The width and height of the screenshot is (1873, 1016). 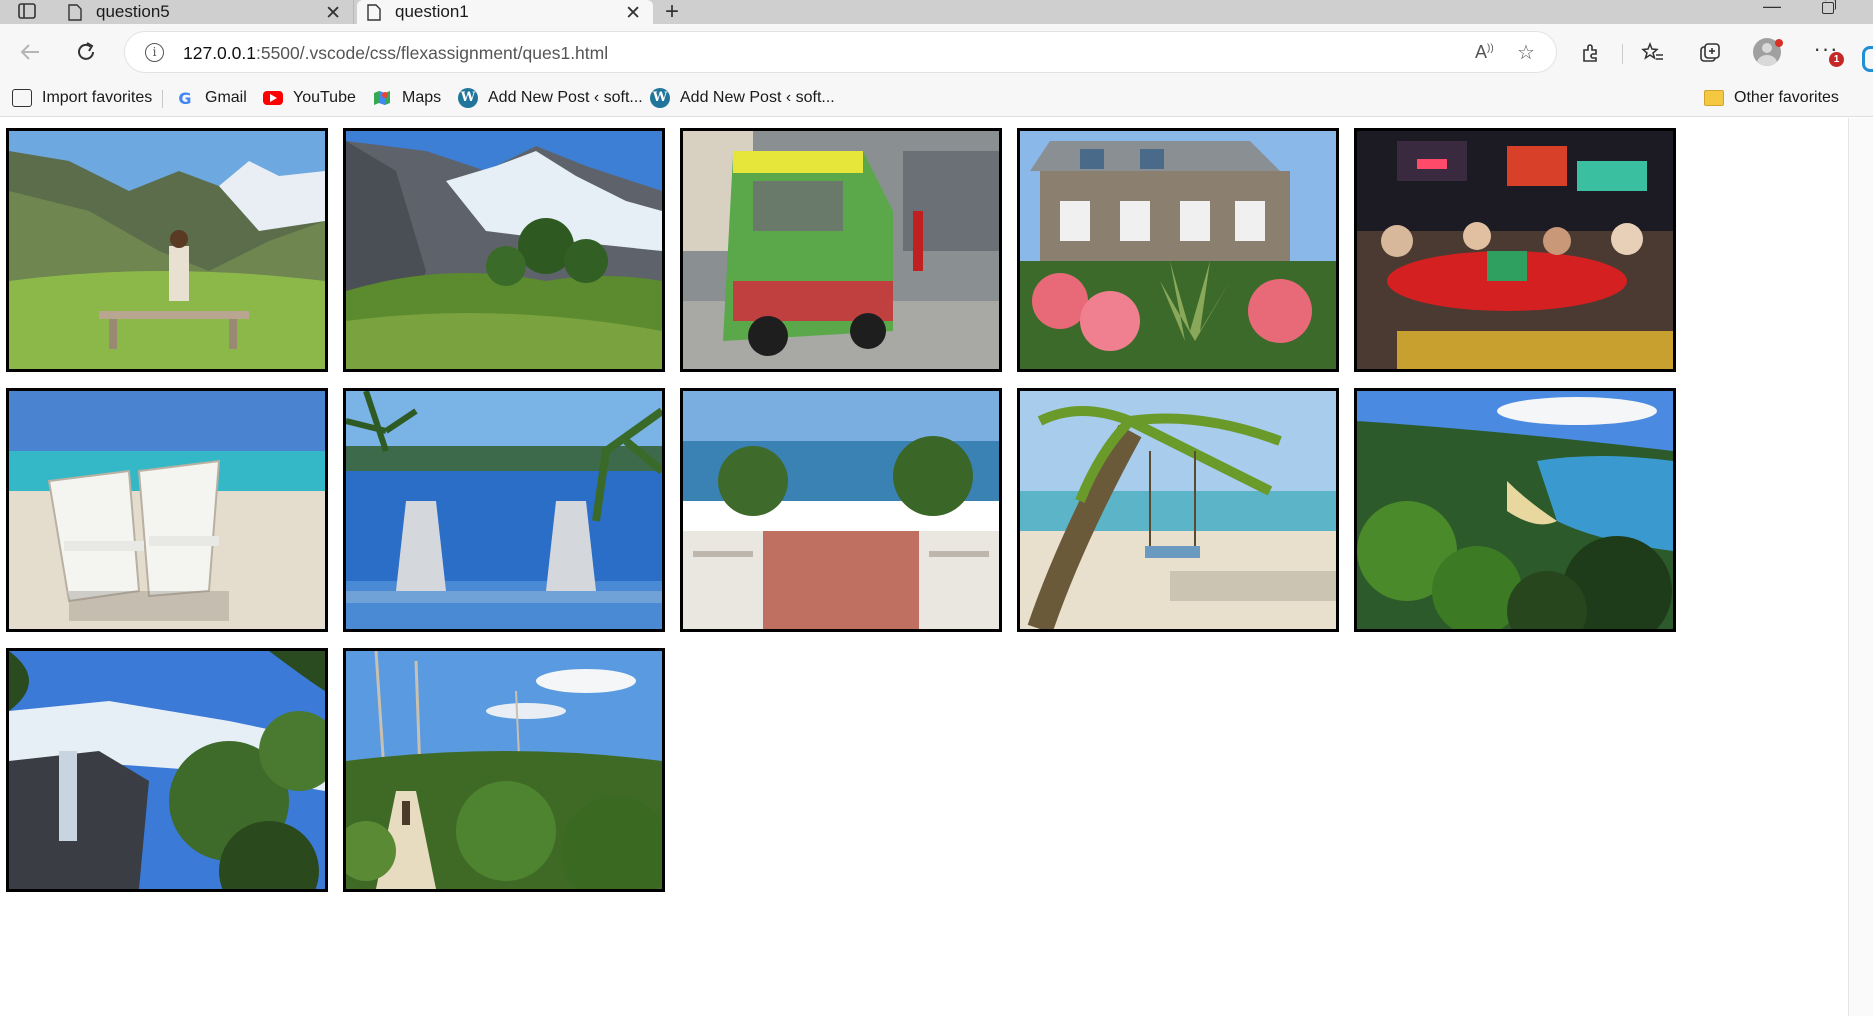 I want to click on tab-title: question1, so click(x=432, y=11).